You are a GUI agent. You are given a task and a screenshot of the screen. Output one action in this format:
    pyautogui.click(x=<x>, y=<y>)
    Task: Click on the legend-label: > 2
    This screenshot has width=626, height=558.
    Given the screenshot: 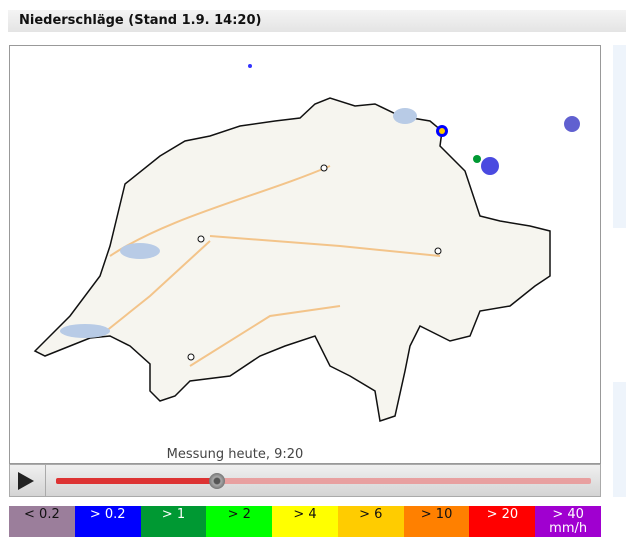 What is the action you would take?
    pyautogui.click(x=239, y=514)
    